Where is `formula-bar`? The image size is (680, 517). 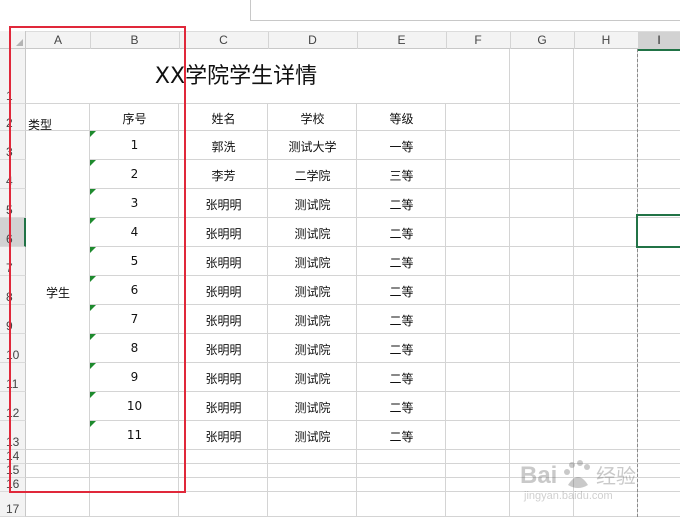
formula-bar is located at coordinates (465, 10).